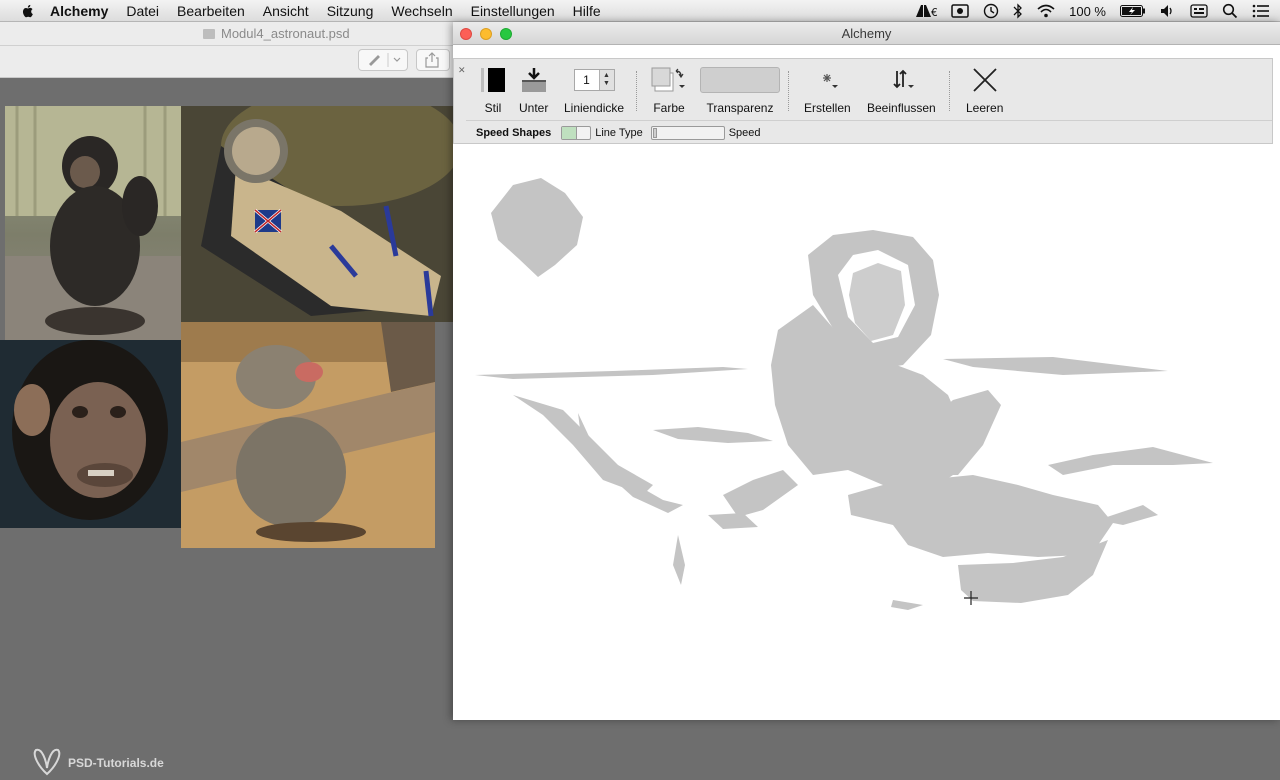 This screenshot has height=780, width=1280. I want to click on chimp-sitting-image, so click(93, 223).